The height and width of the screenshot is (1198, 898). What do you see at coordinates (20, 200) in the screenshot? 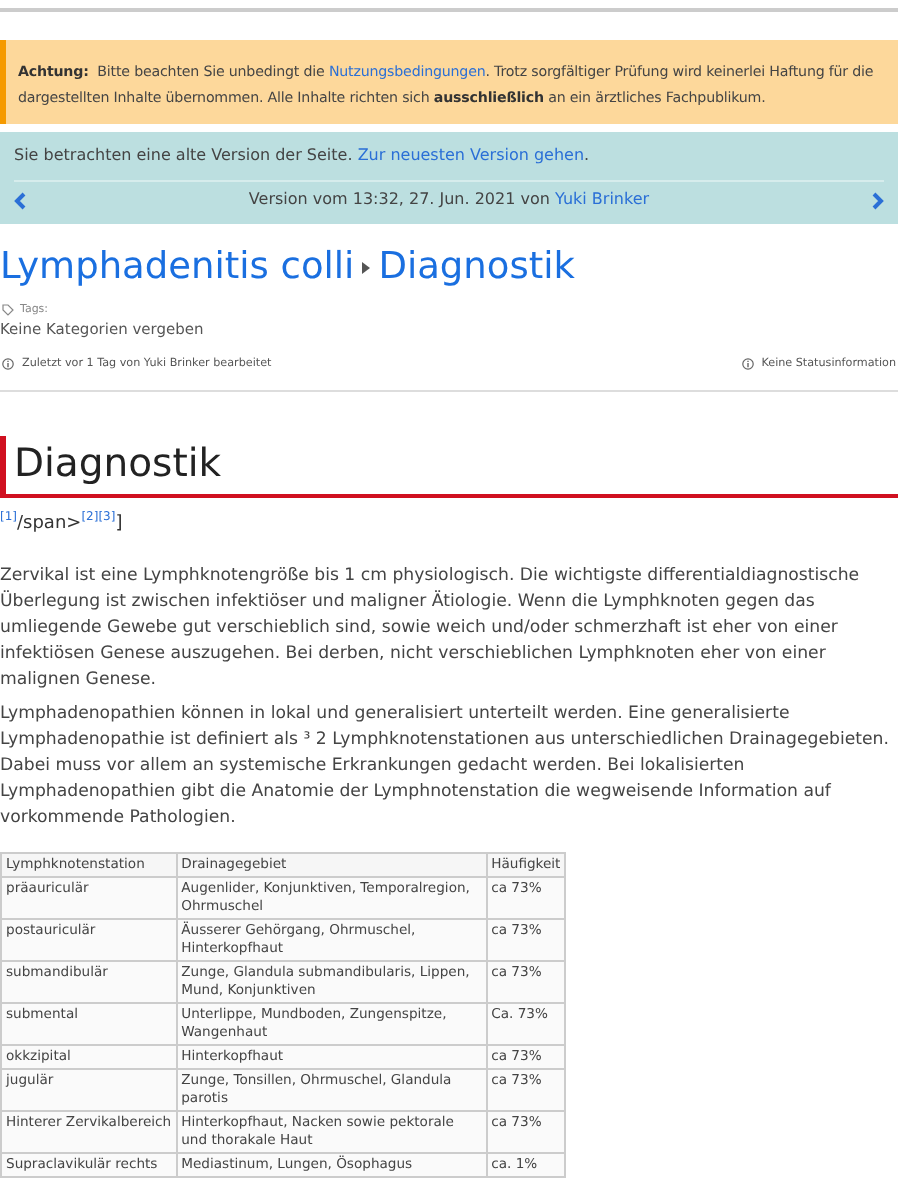
I see `previous-icon` at bounding box center [20, 200].